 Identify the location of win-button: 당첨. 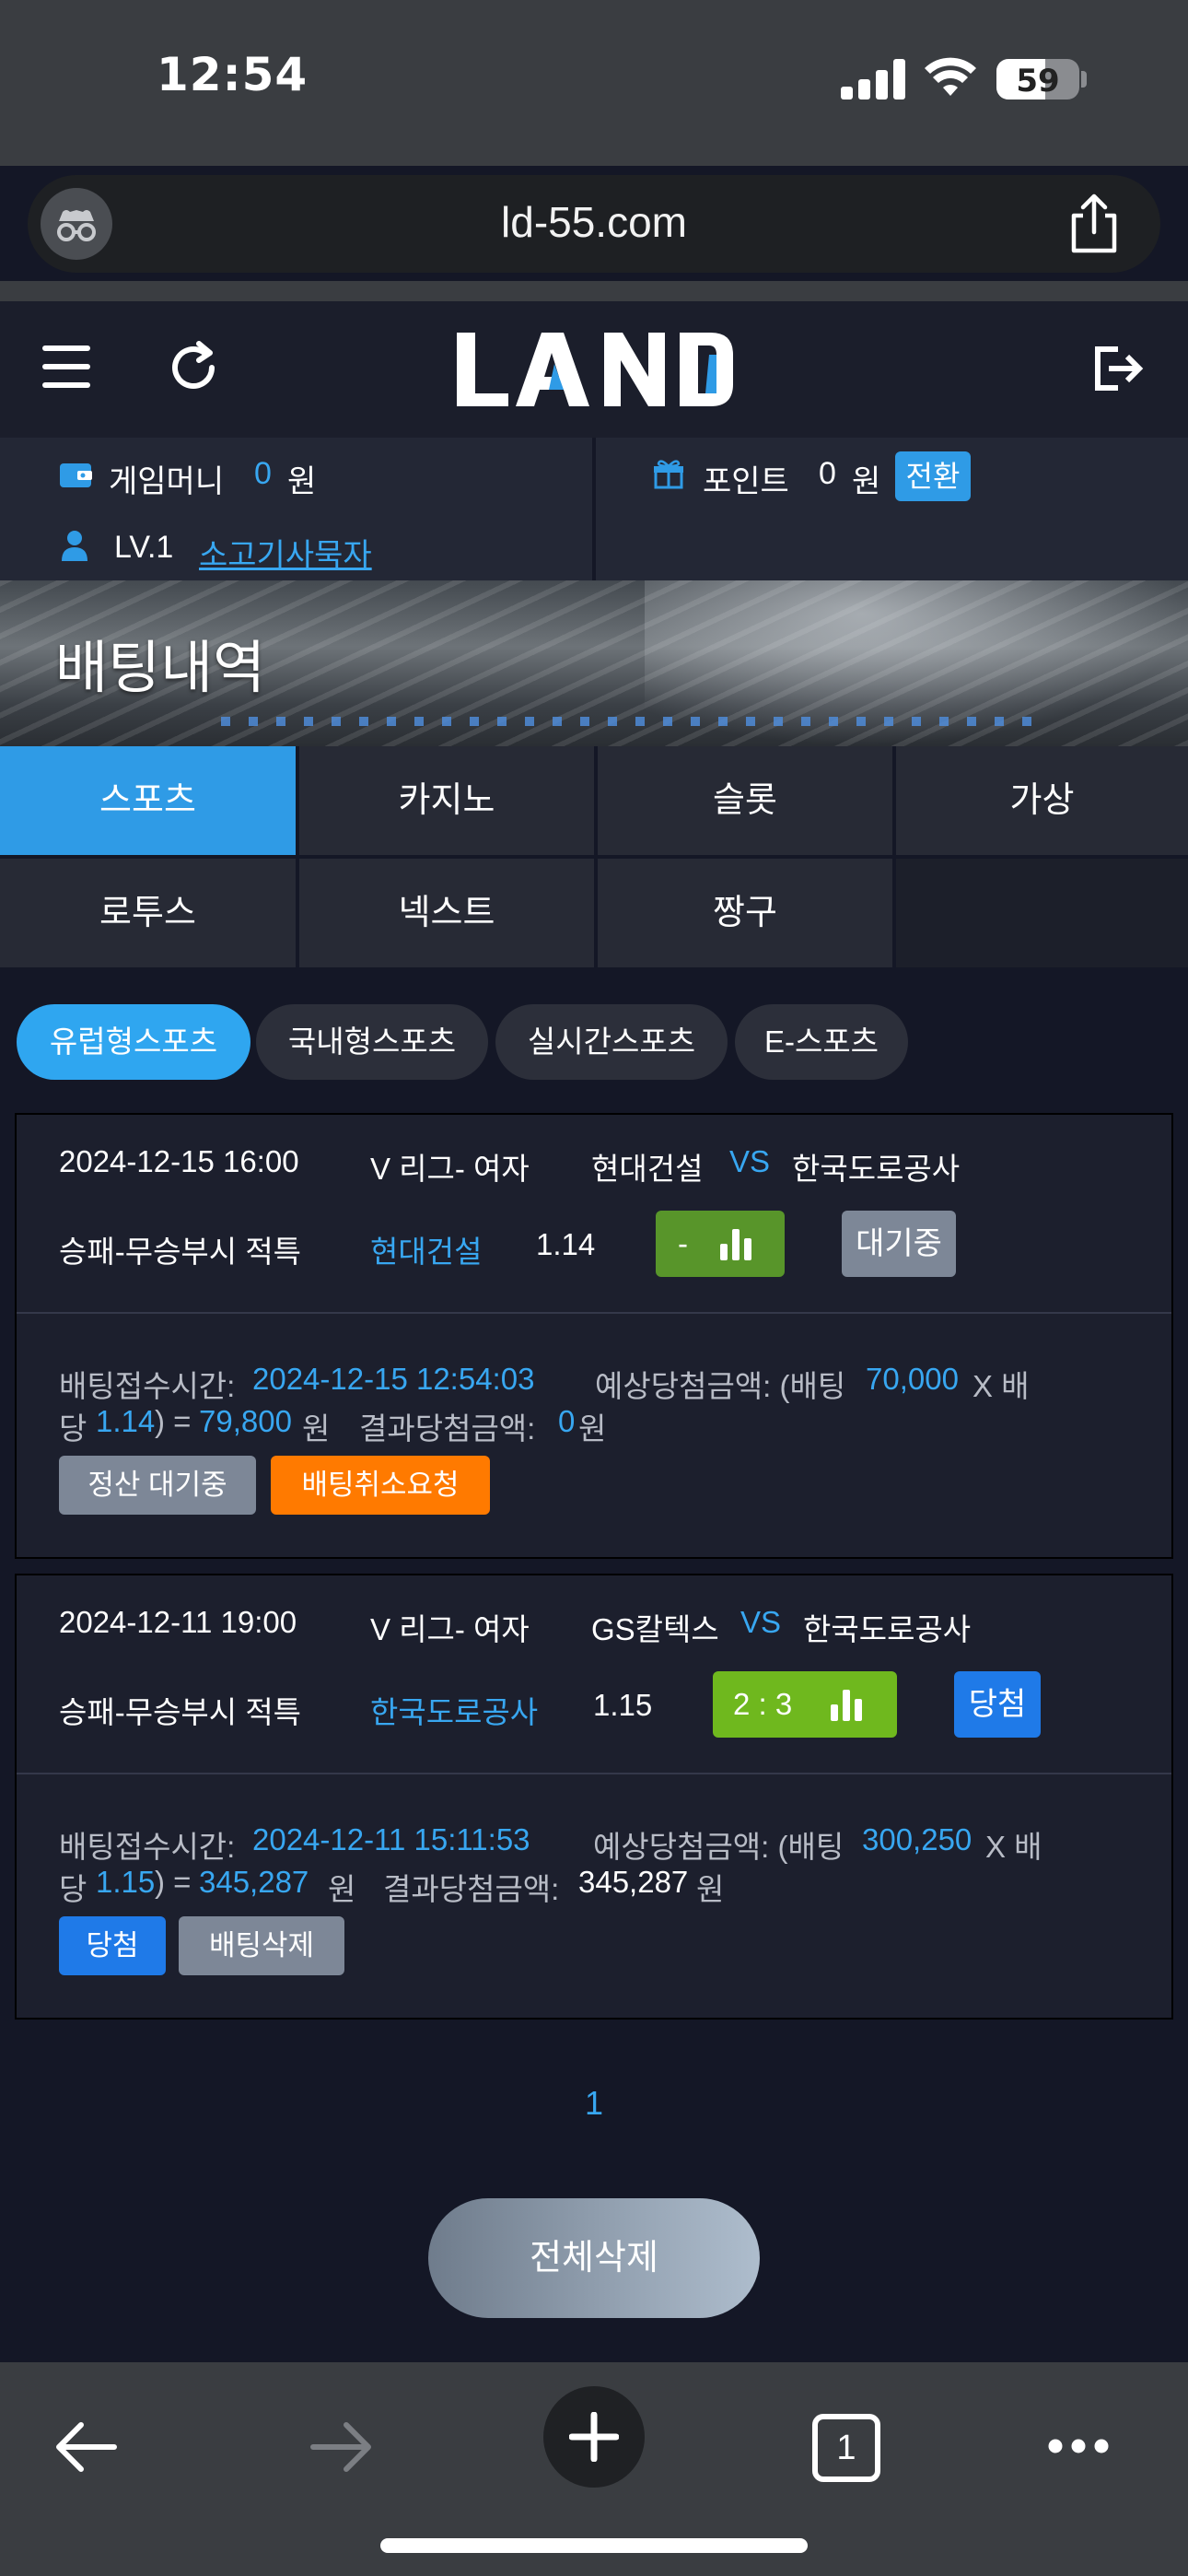
(112, 1945).